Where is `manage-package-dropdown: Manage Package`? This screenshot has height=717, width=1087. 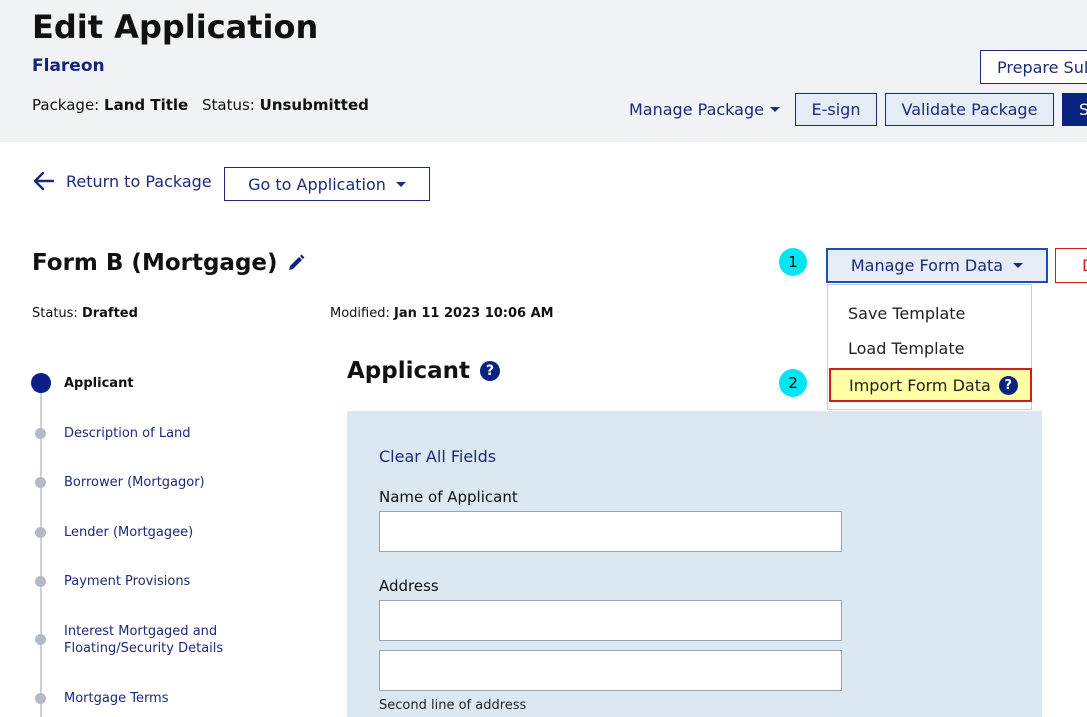 manage-package-dropdown: Manage Package is located at coordinates (704, 109).